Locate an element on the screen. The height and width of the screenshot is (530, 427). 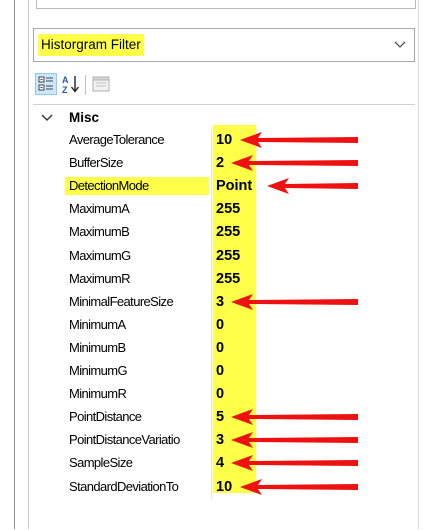
property-name: MaximumB is located at coordinates (99, 231).